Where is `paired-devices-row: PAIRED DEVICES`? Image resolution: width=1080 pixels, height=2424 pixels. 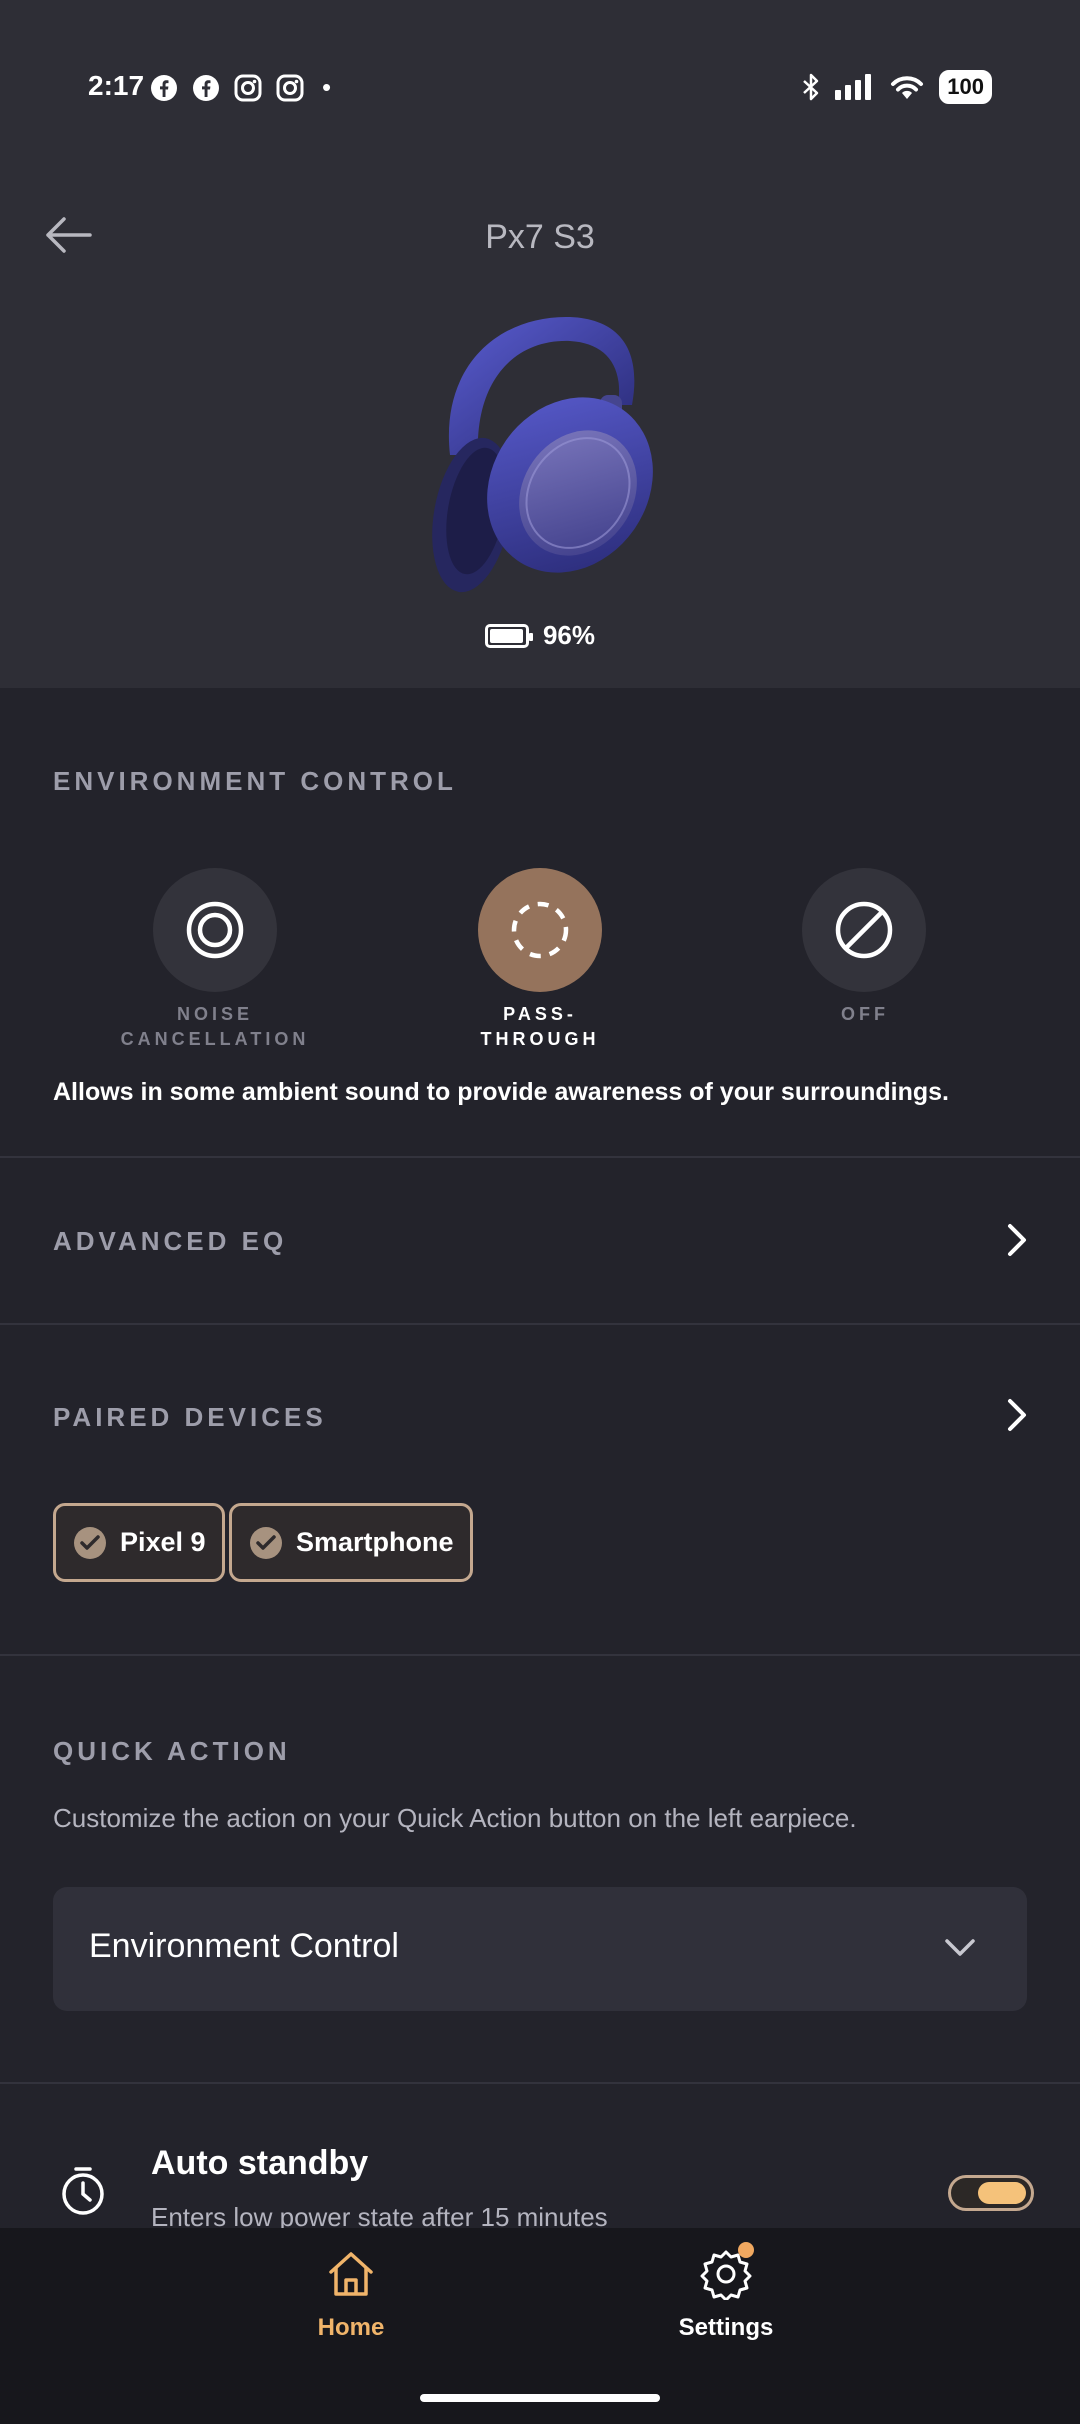 paired-devices-row: PAIRED DEVICES is located at coordinates (540, 1390).